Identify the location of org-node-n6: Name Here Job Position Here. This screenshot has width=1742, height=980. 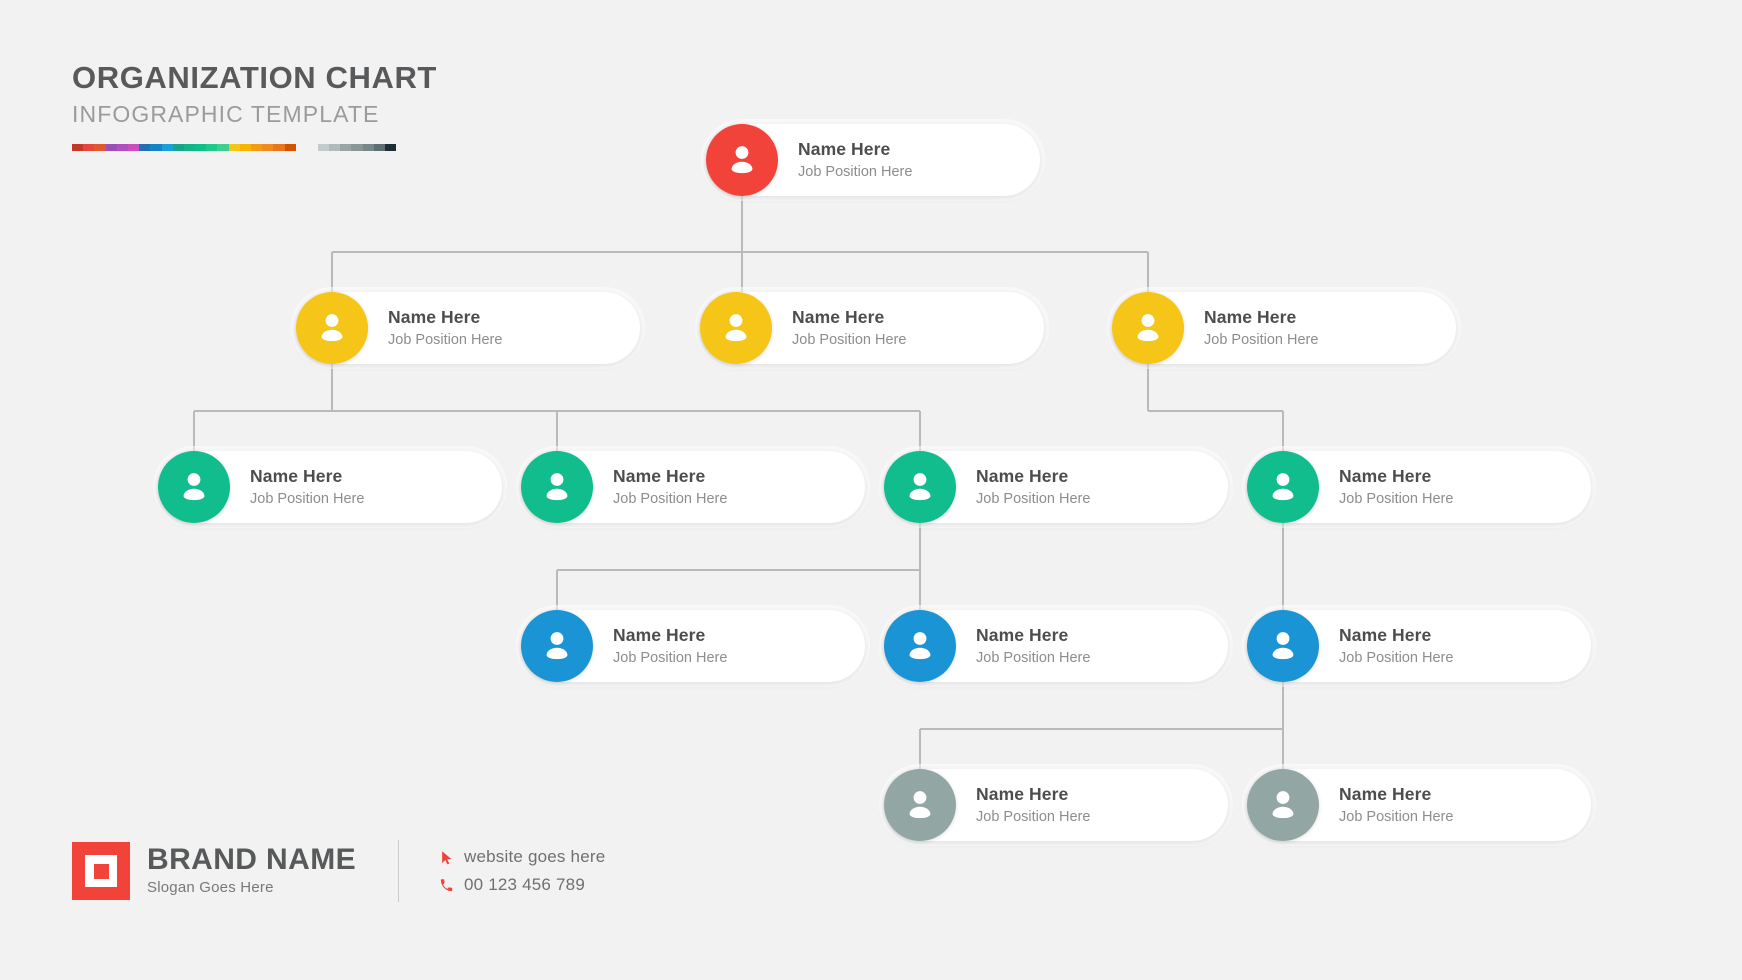
(693, 487).